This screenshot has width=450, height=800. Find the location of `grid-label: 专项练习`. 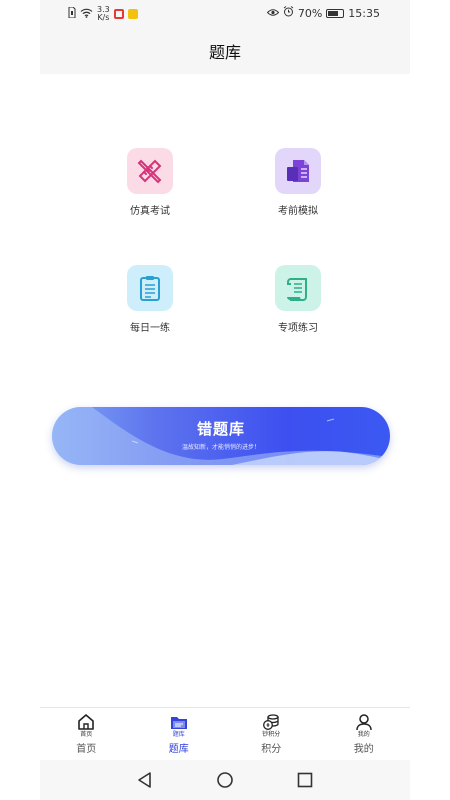

grid-label: 专项练习 is located at coordinates (298, 328).